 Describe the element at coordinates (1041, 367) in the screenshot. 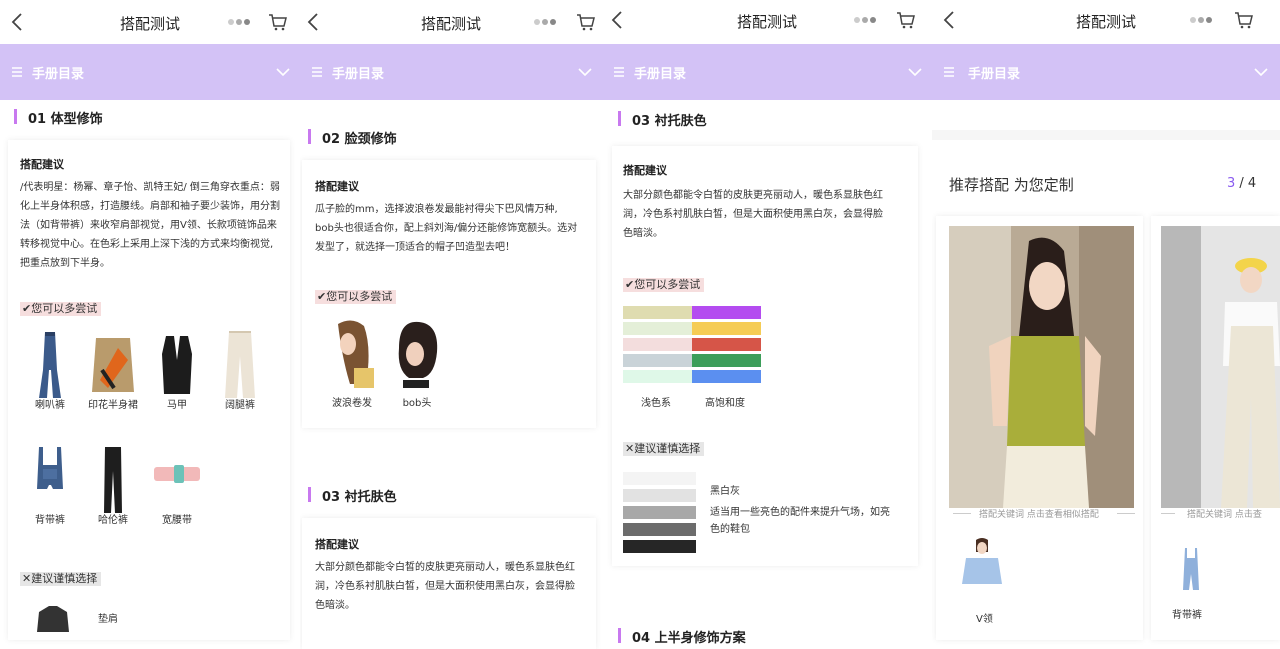

I see `outfit-photo-green-top` at that location.